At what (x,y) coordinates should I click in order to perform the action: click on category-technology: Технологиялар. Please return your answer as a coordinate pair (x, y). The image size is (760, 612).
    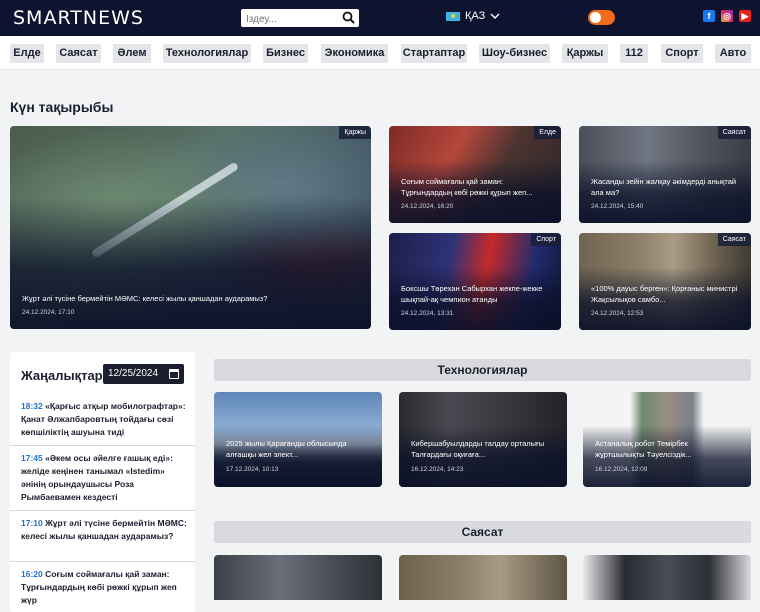
    Looking at the image, I should click on (207, 53).